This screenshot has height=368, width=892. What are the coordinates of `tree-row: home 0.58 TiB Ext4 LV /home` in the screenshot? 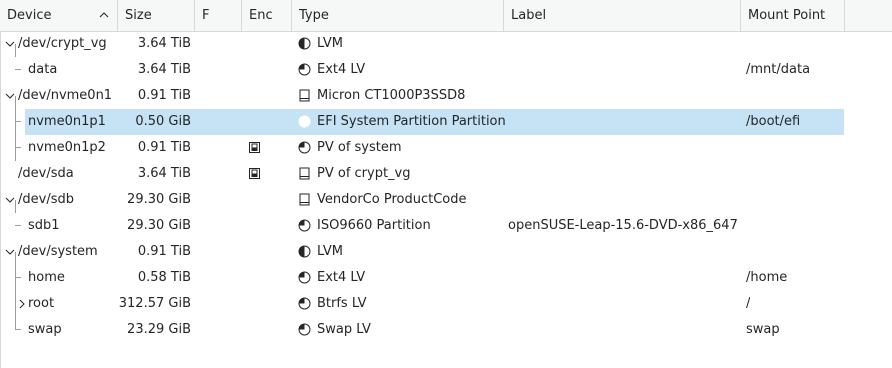 It's located at (446, 278).